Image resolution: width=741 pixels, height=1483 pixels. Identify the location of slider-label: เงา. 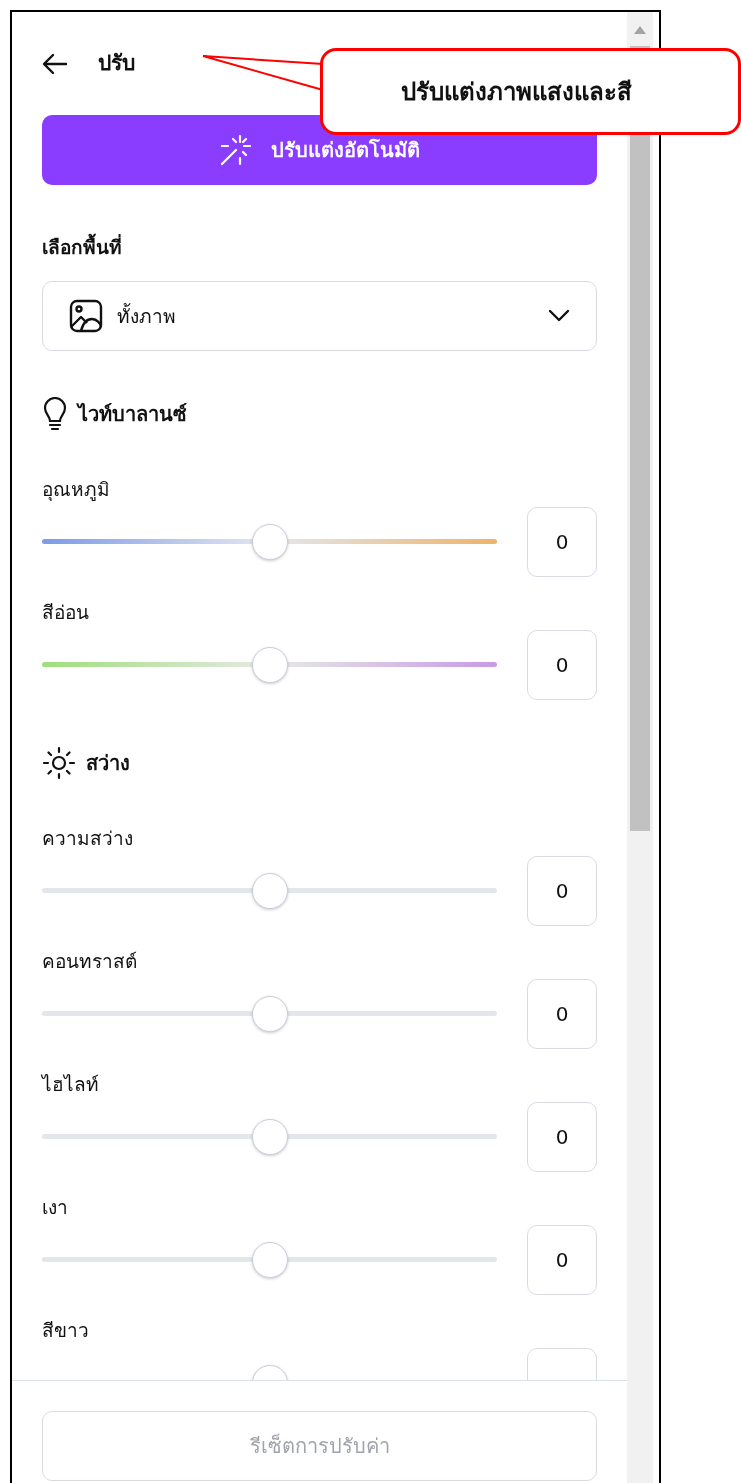
(55, 1207).